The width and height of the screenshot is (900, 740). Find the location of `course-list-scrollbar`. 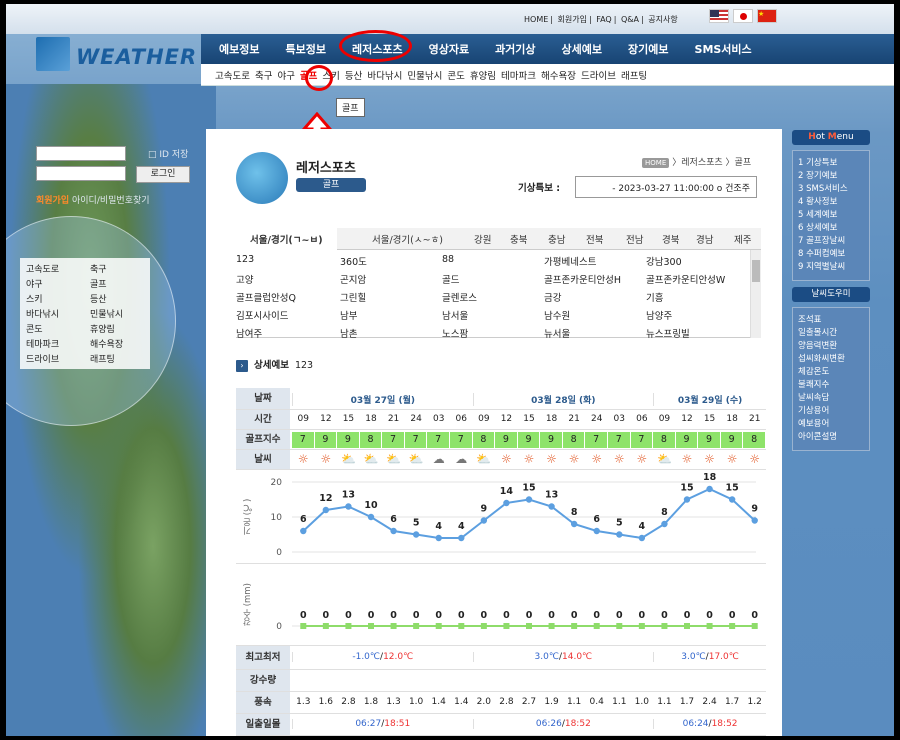

course-list-scrollbar is located at coordinates (755, 294).